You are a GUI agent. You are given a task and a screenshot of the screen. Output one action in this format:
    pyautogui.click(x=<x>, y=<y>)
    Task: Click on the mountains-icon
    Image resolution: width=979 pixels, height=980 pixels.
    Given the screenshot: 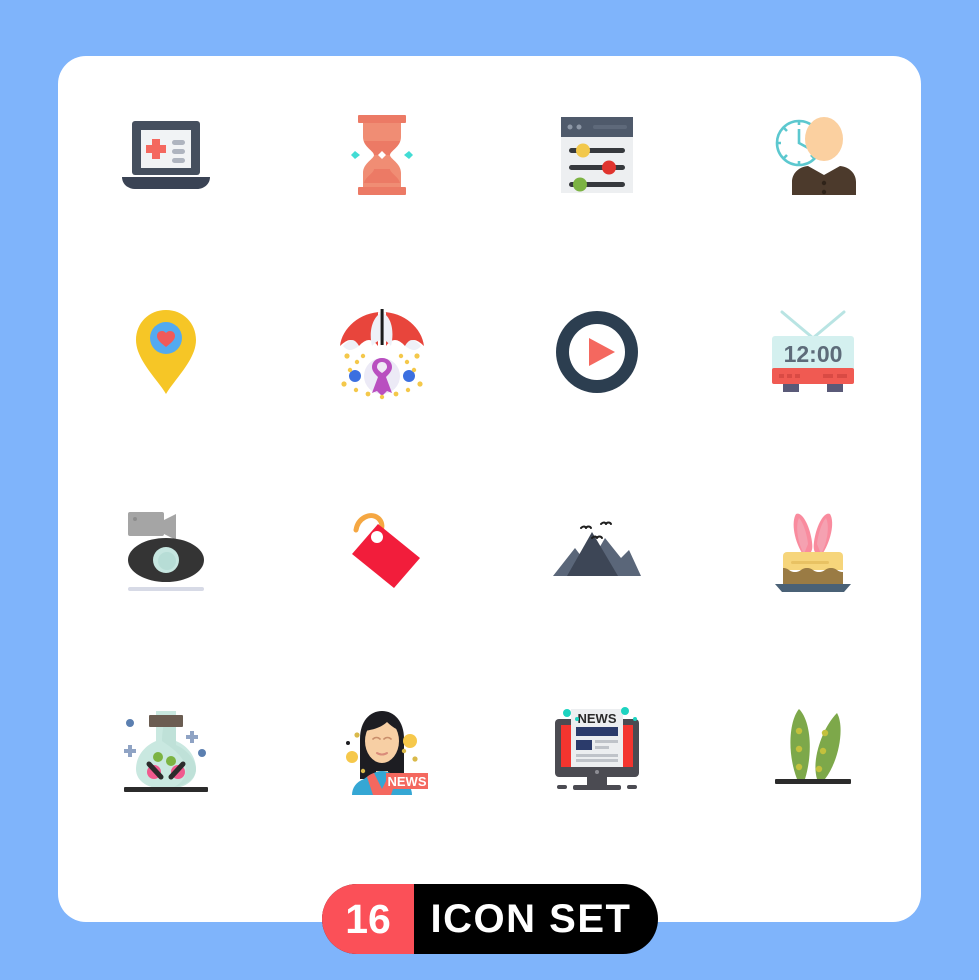 What is the action you would take?
    pyautogui.click(x=597, y=548)
    